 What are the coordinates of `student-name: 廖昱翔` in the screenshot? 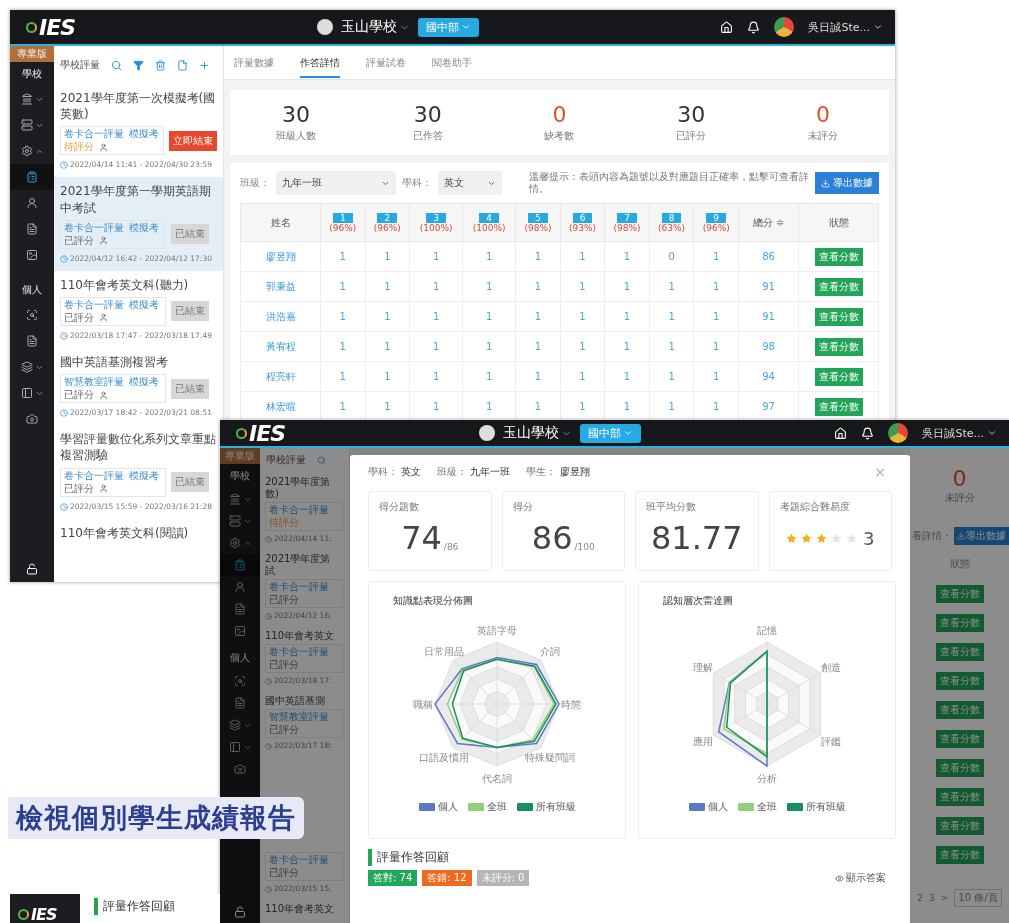 It's located at (280, 256).